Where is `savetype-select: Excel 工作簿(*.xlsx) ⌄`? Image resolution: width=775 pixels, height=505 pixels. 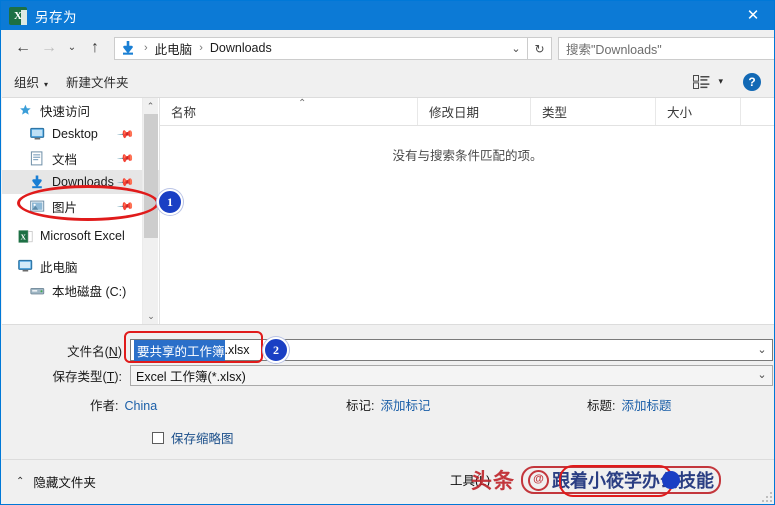
savetype-select: Excel 工作簿(*.xlsx) ⌄ is located at coordinates (451, 375).